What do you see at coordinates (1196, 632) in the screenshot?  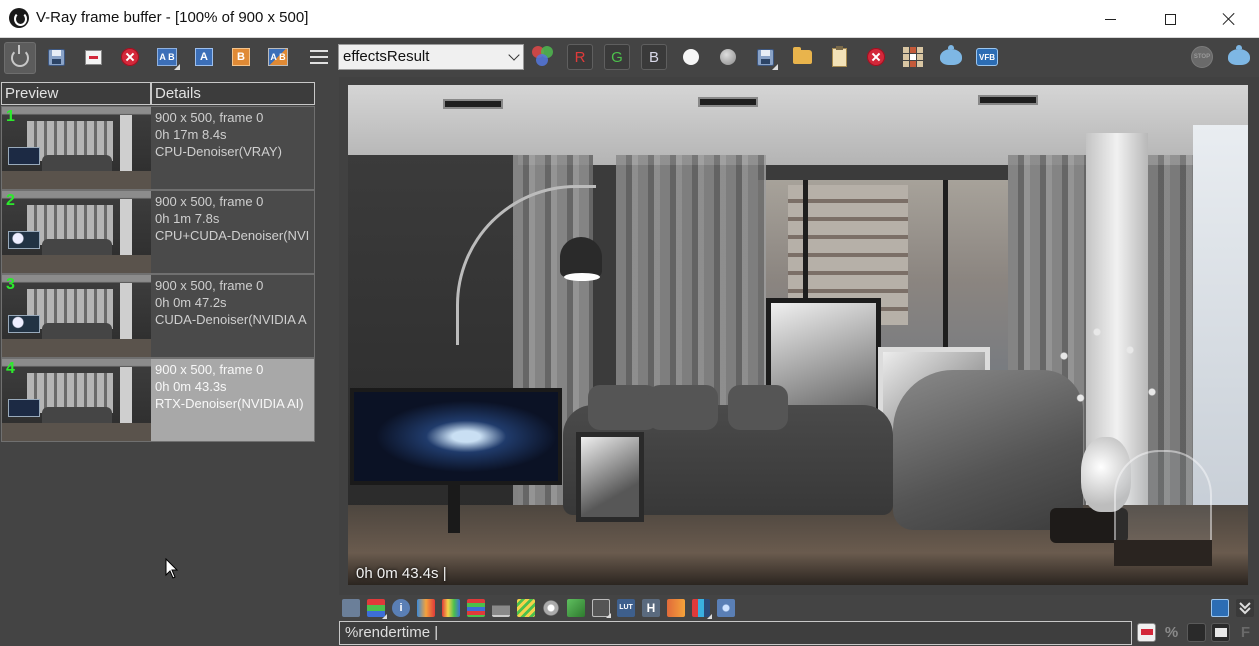 I see `stamp-color-button` at bounding box center [1196, 632].